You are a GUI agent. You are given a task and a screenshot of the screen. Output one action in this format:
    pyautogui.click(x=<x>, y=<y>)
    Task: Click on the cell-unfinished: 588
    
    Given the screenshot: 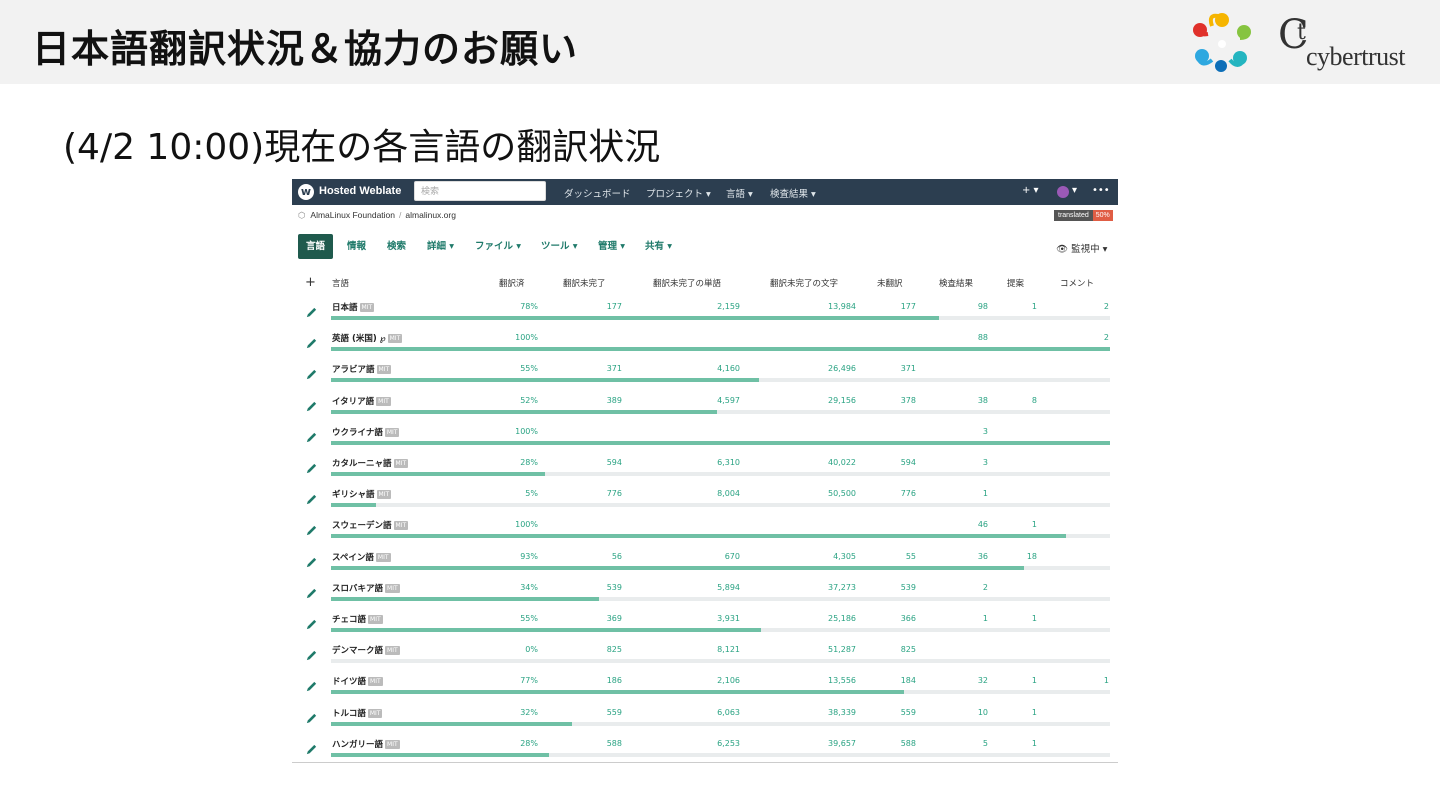 What is the action you would take?
    pyautogui.click(x=614, y=743)
    